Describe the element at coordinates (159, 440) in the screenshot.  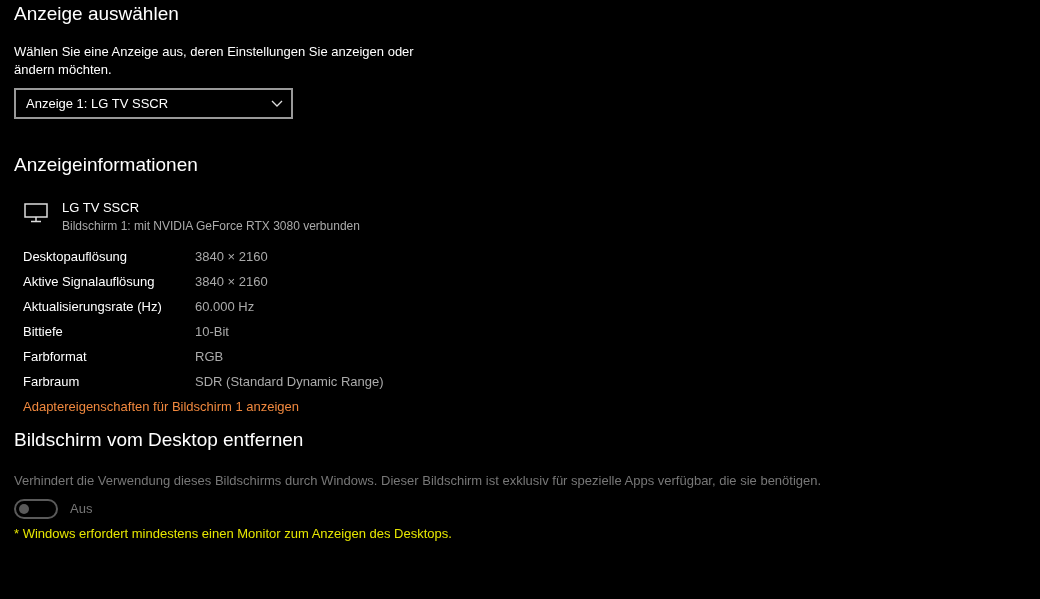
I see `section-heading: Bildschirm vom Desktop entfernen` at that location.